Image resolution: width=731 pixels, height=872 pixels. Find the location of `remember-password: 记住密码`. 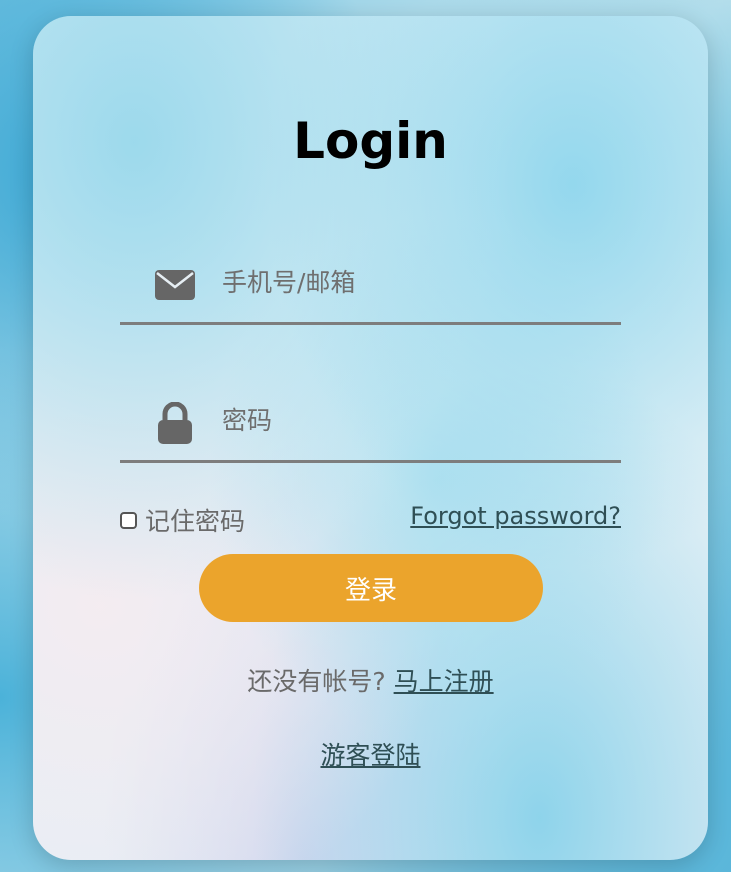

remember-password: 记住密码 is located at coordinates (182, 520).